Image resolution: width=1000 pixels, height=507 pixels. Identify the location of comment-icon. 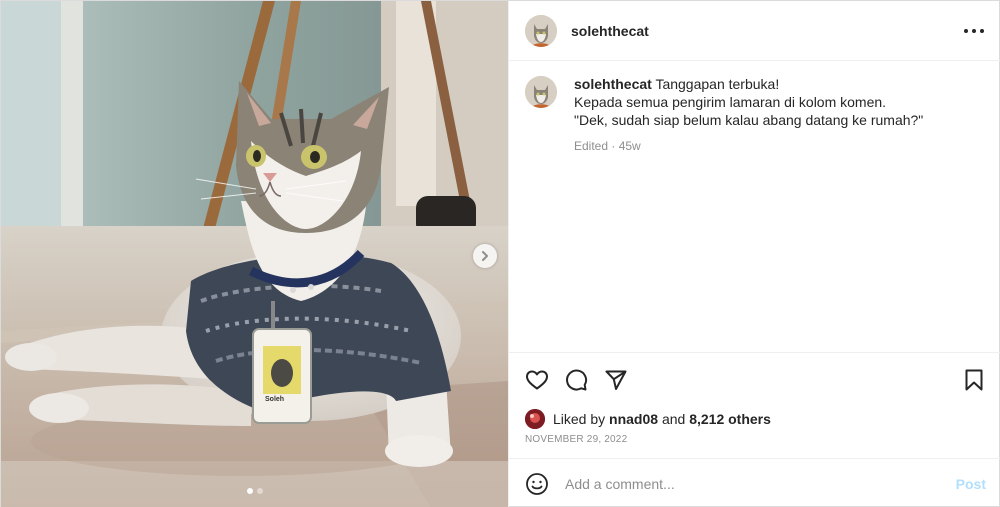
(577, 380).